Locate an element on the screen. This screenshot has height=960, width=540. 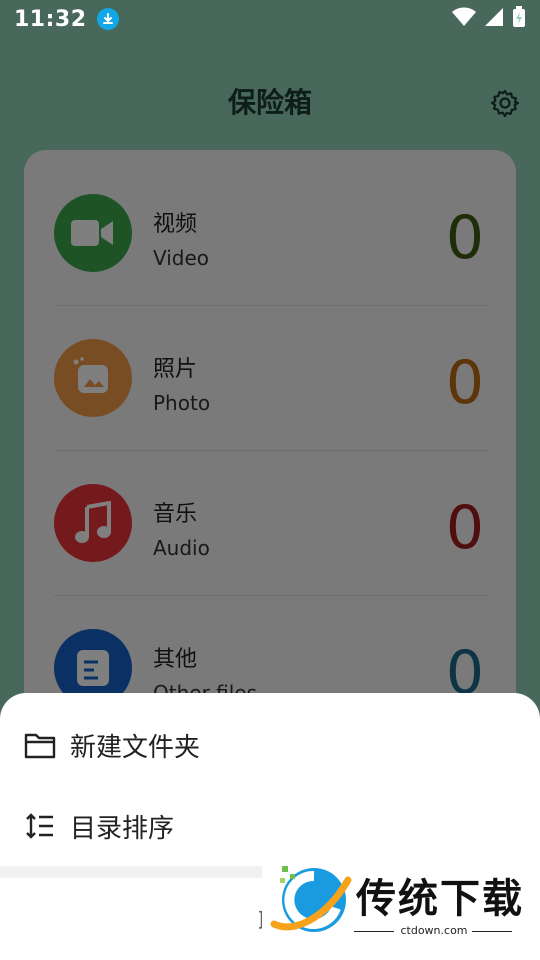
watermark-emblem-icon is located at coordinates (311, 899).